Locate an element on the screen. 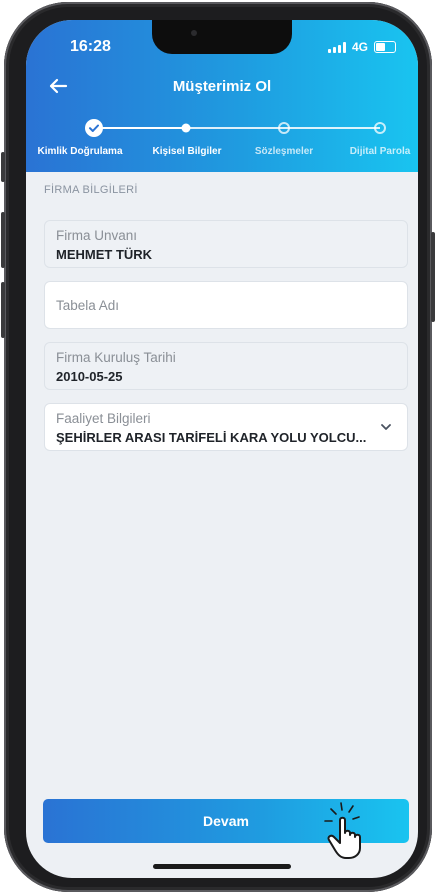  company-title-label: Firma Unvanı is located at coordinates (97, 235).